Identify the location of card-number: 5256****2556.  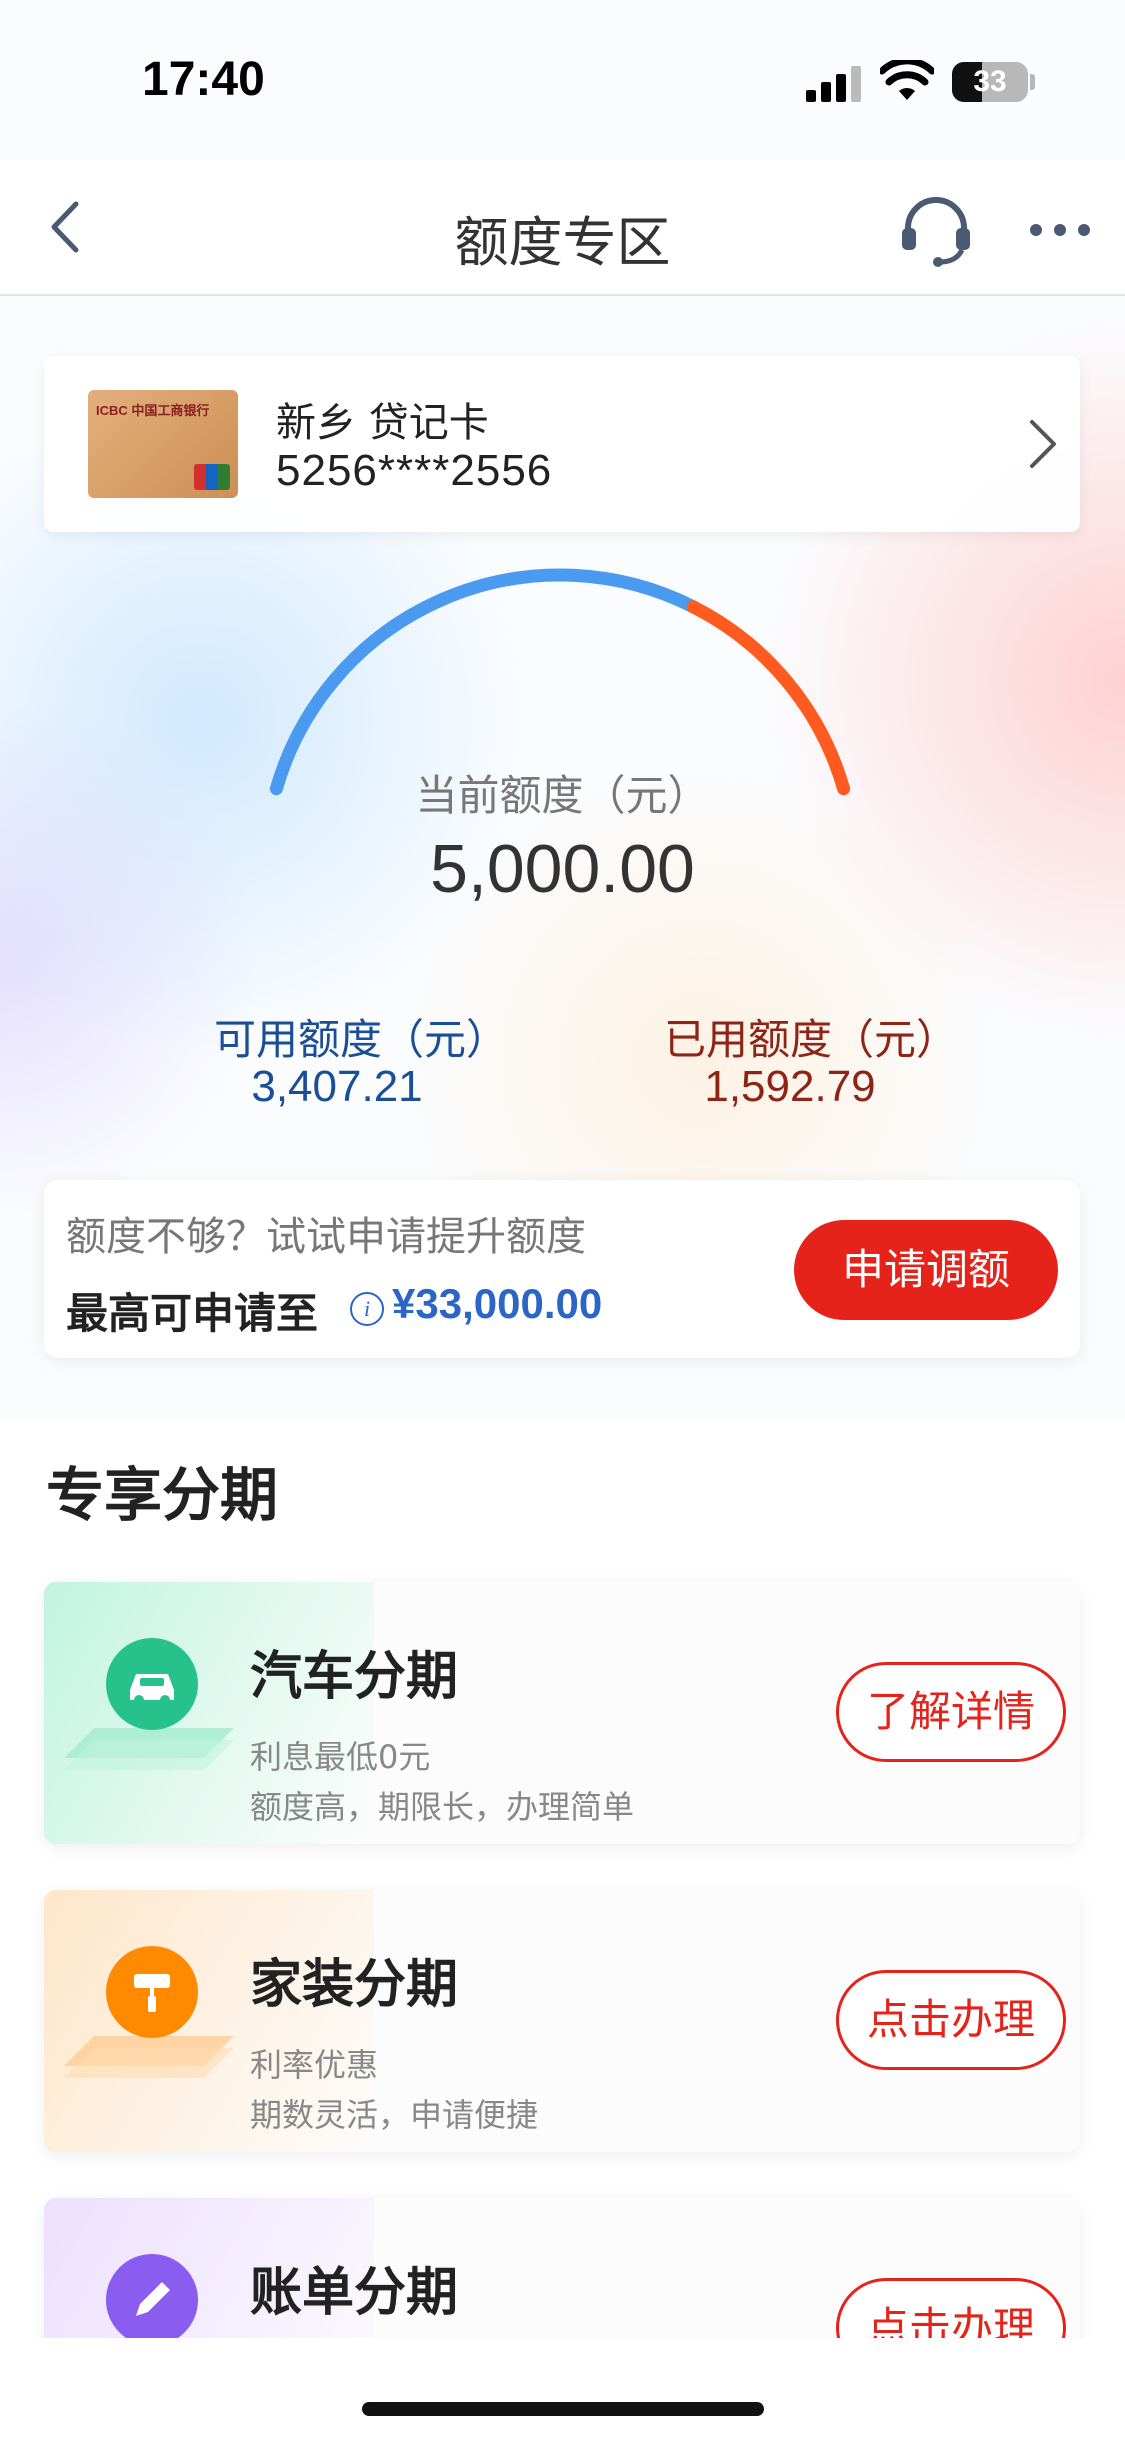
(414, 470).